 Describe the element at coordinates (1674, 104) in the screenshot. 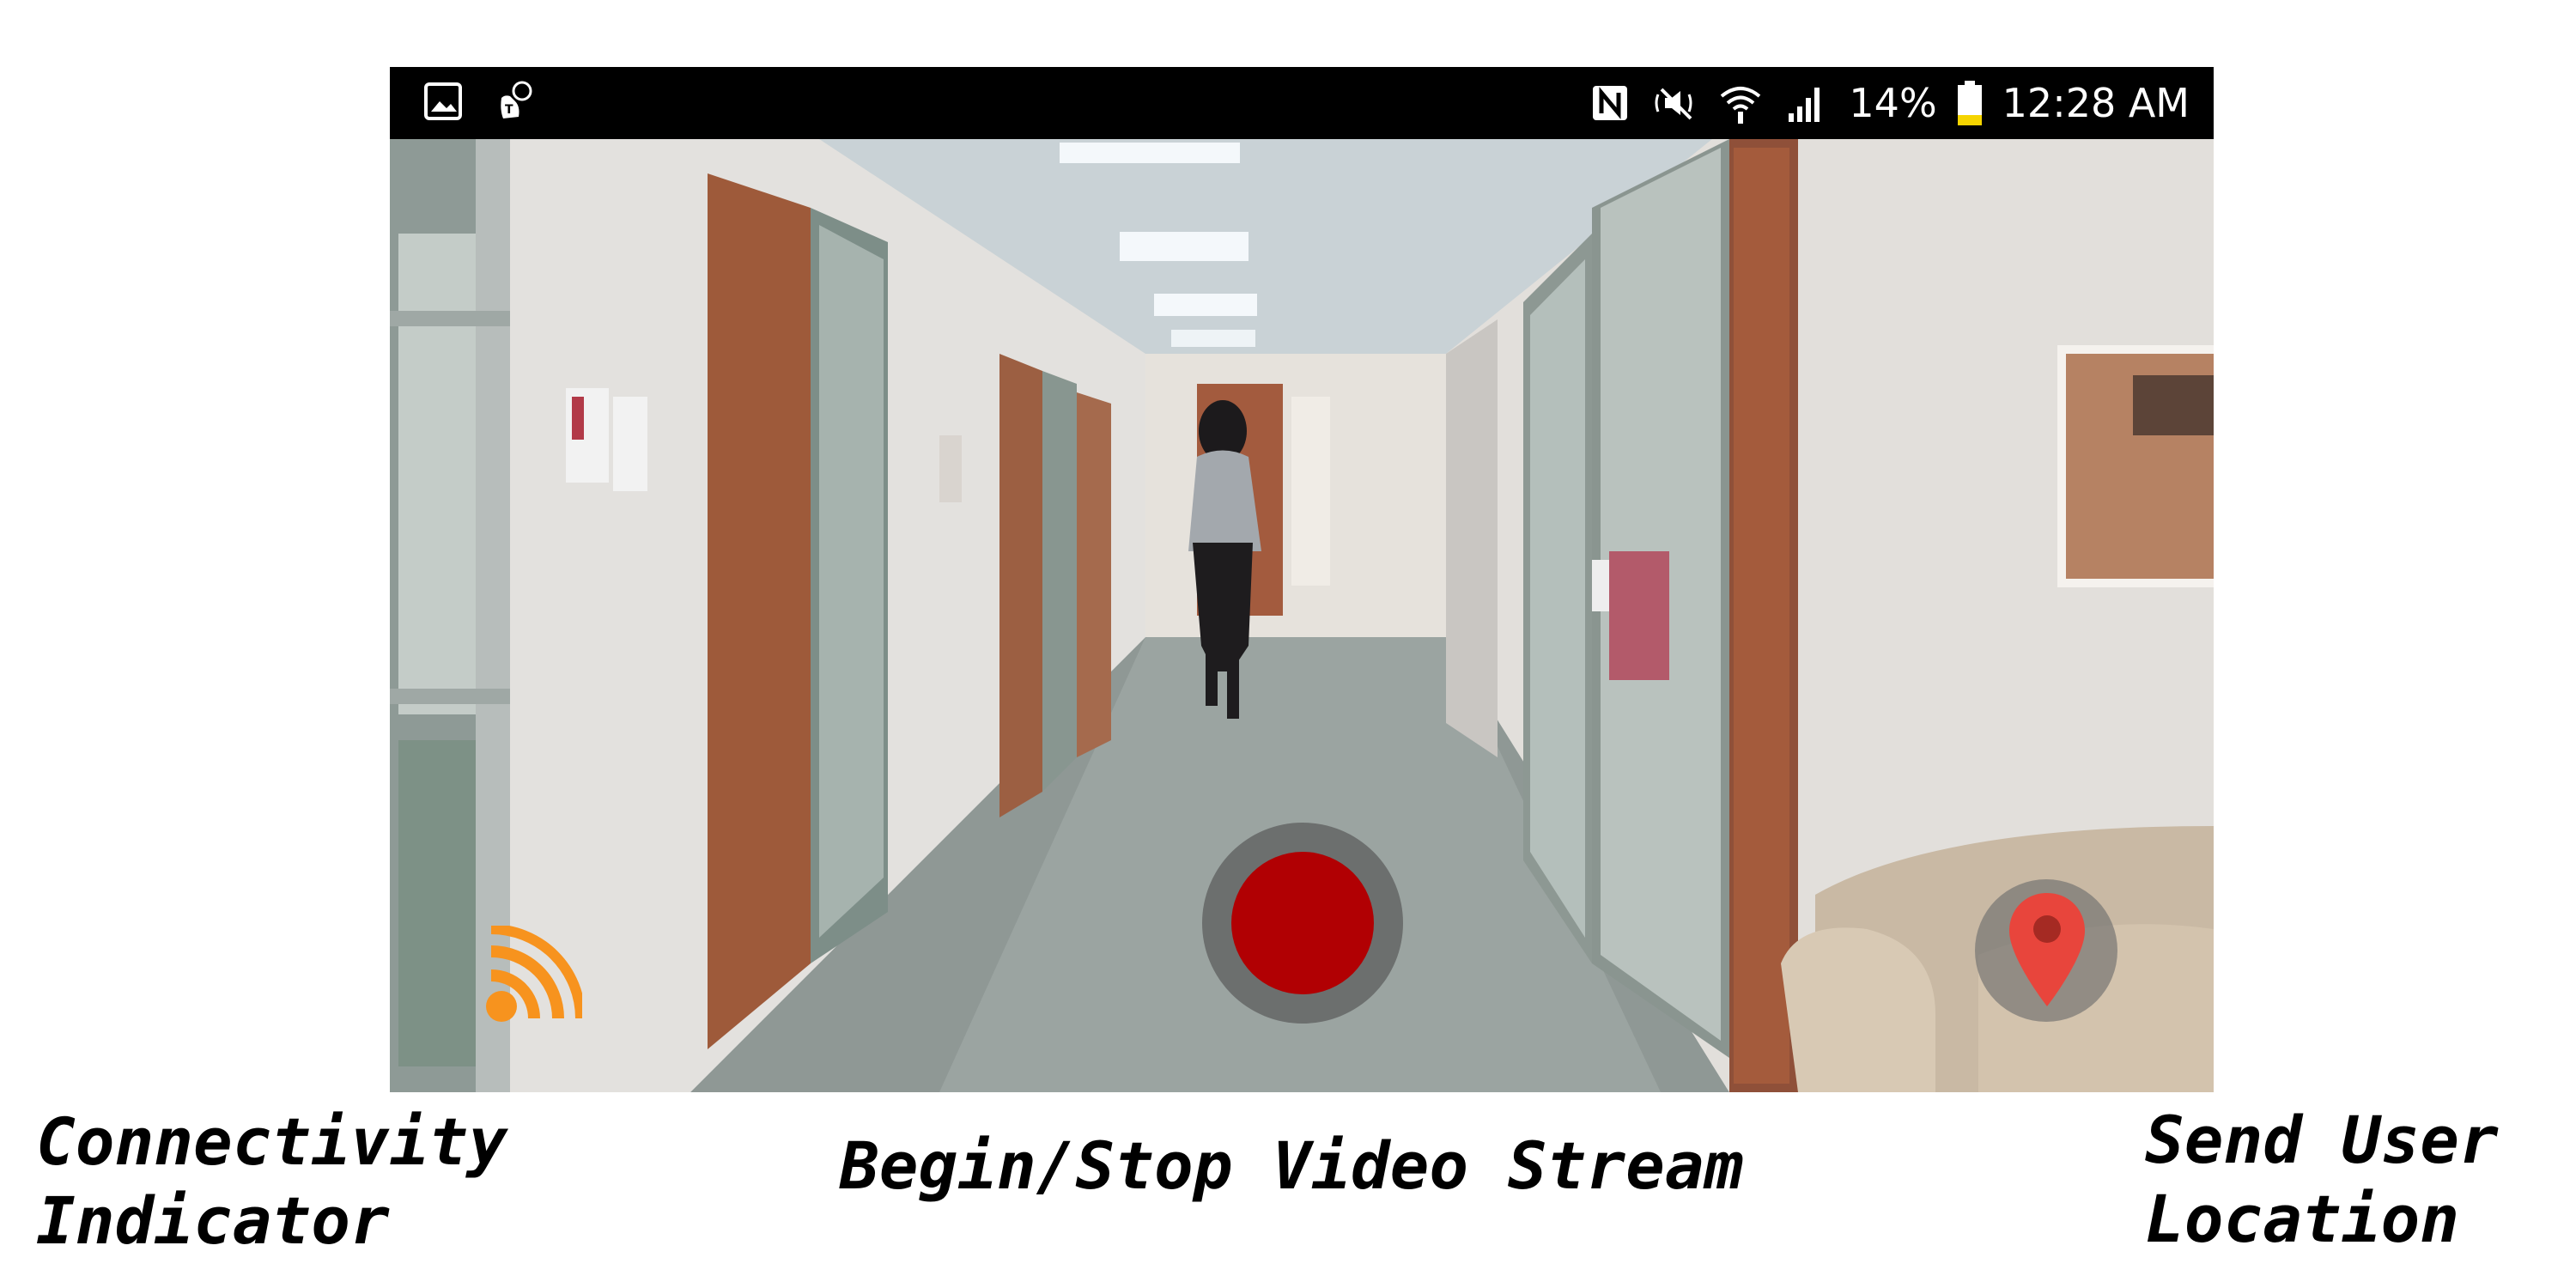

I see `mute-icon` at that location.